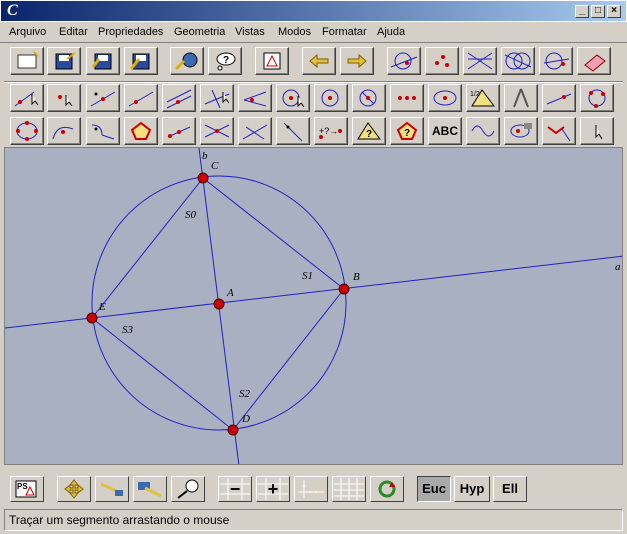  What do you see at coordinates (313, 11) in the screenshot?
I see `title-bar: C _ □ ×` at bounding box center [313, 11].